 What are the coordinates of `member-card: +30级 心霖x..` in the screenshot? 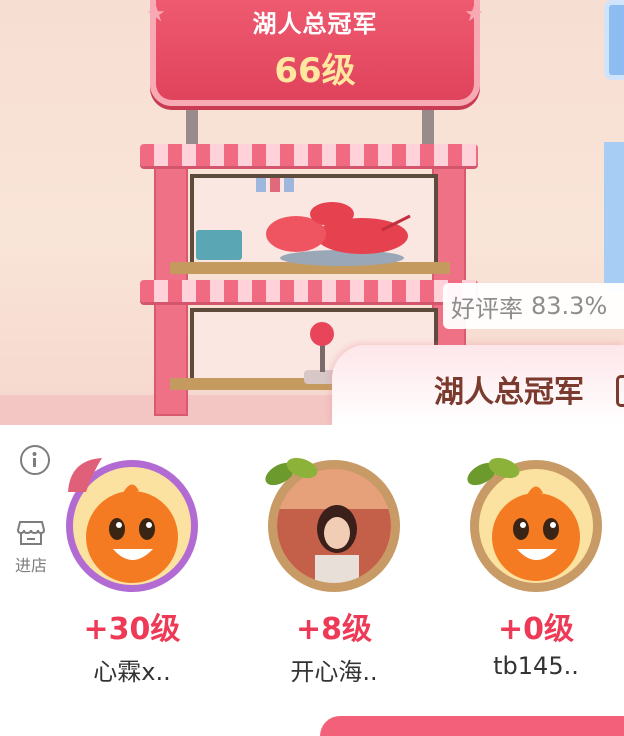 It's located at (132, 572).